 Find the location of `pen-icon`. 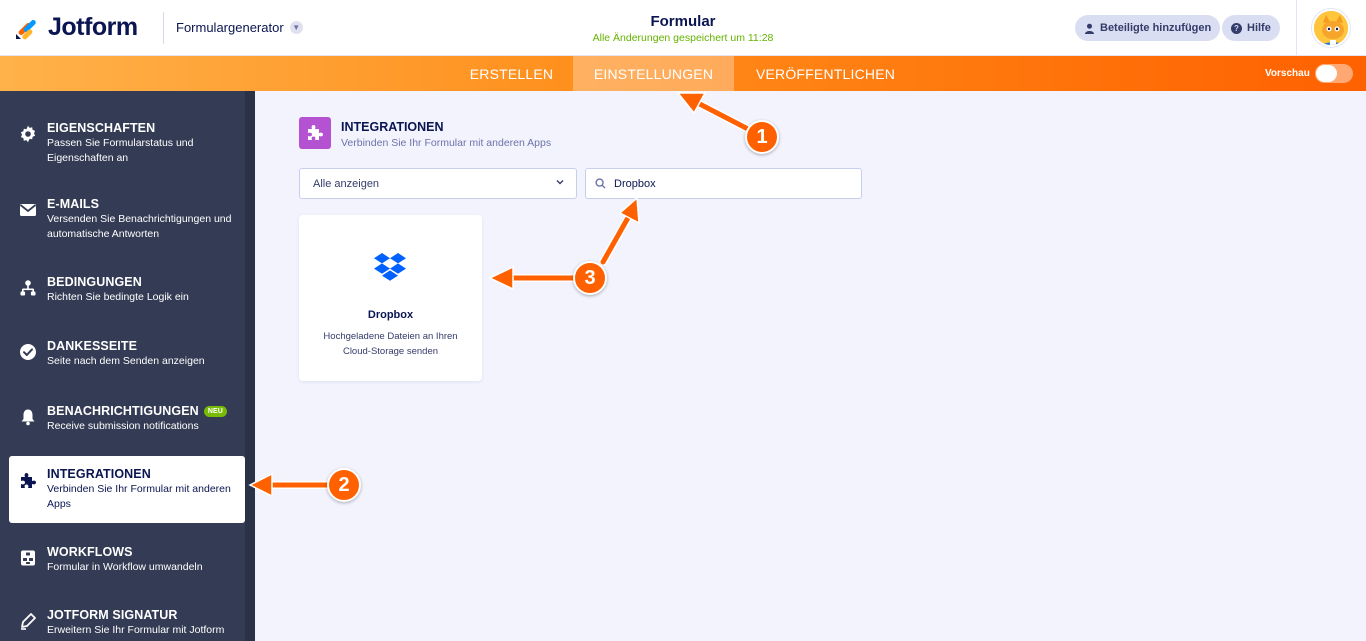

pen-icon is located at coordinates (28, 621).